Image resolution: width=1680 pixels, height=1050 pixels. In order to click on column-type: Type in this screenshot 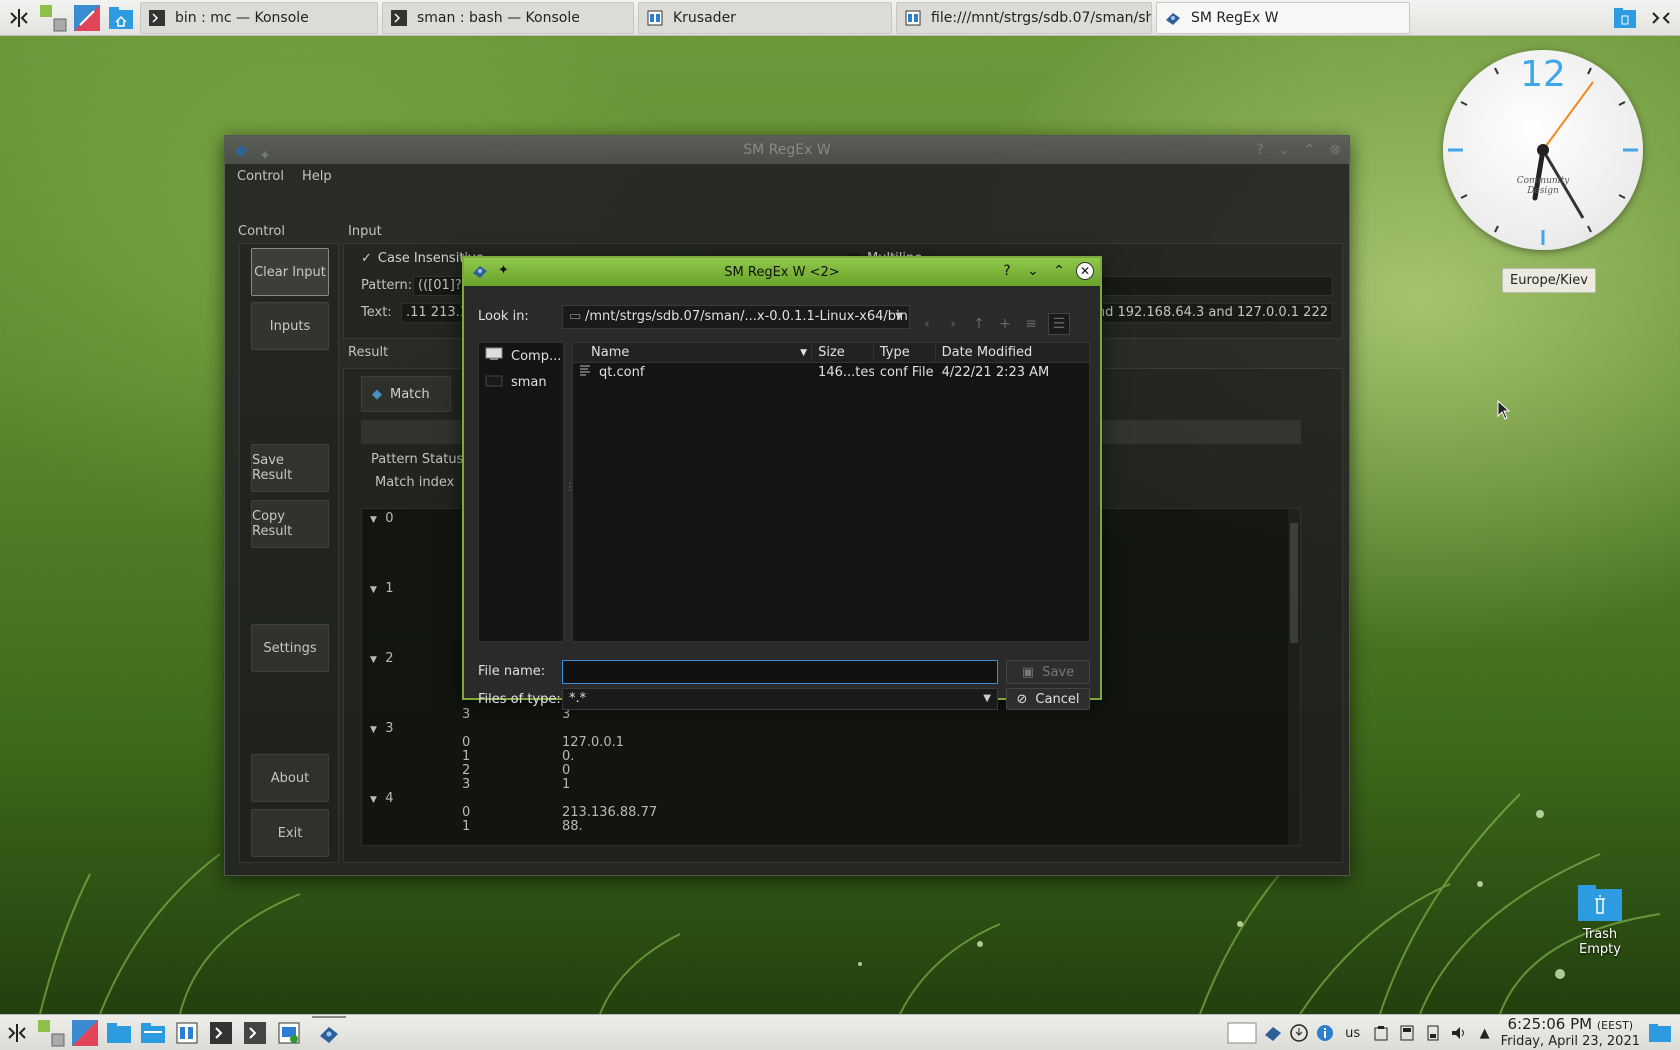, I will do `click(905, 352)`.